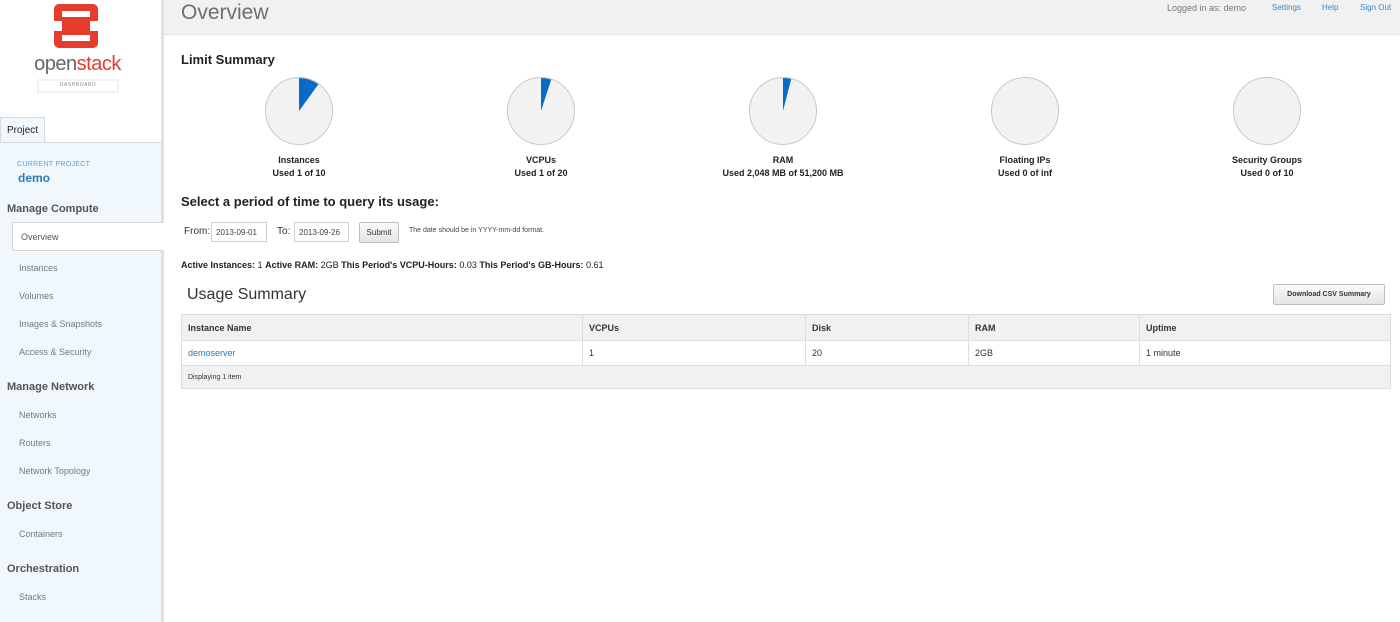 This screenshot has width=1400, height=622. What do you see at coordinates (1054, 353) in the screenshot?
I see `cell-ram: 2GB` at bounding box center [1054, 353].